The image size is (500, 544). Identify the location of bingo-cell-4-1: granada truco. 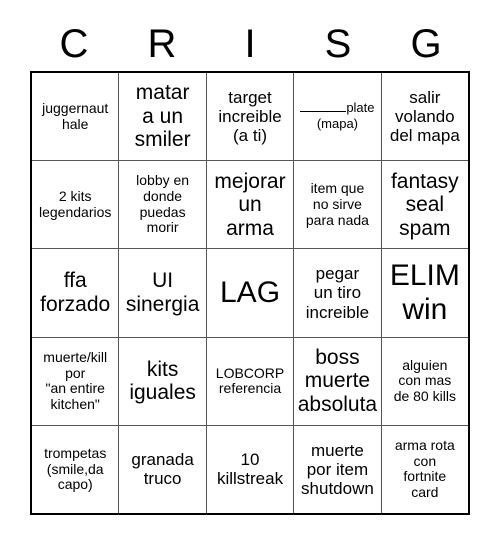
(163, 469).